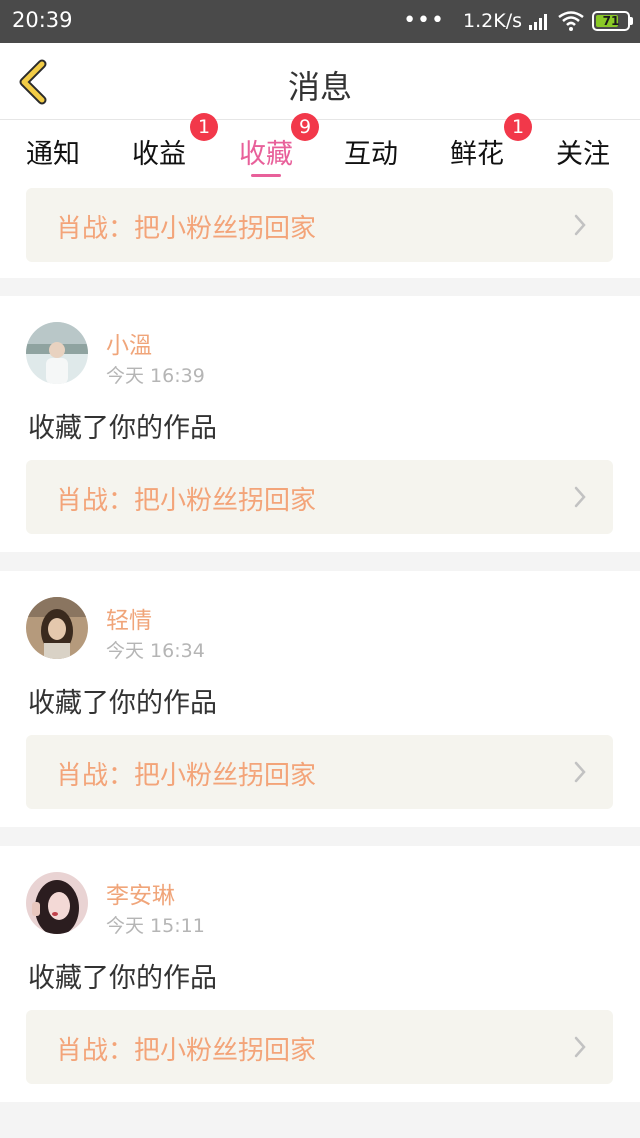  I want to click on username: 小溫, so click(129, 343).